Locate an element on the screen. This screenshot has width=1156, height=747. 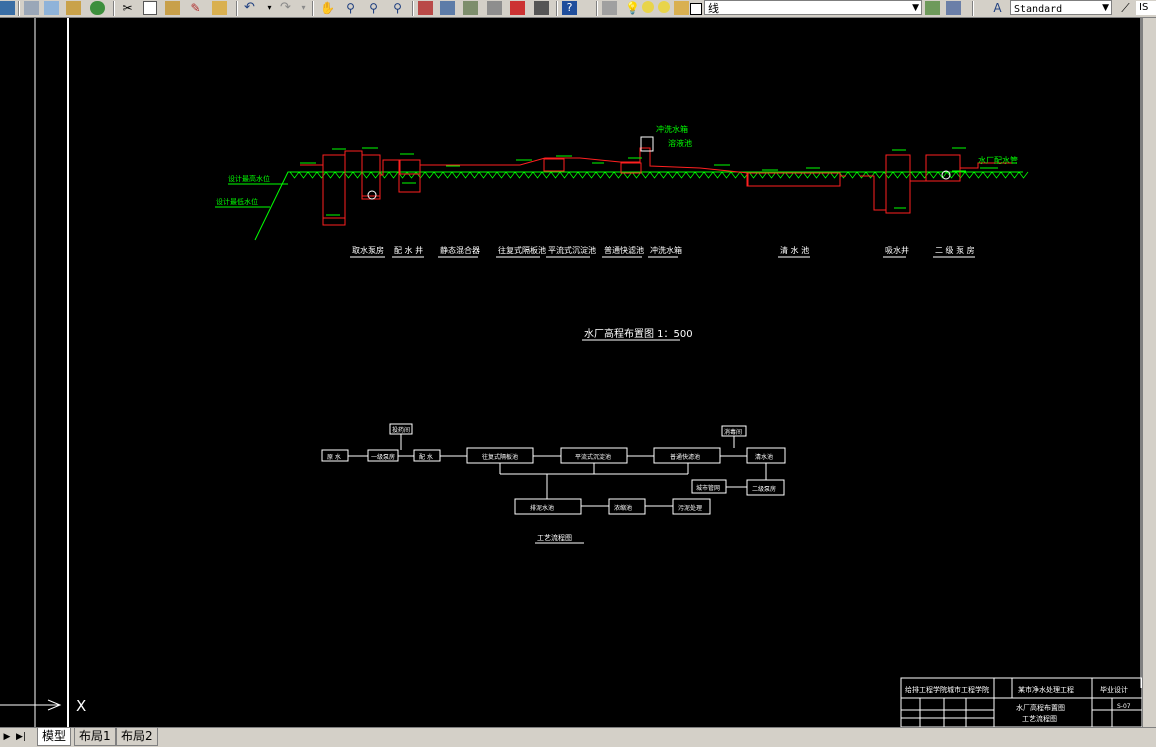
print-icon is located at coordinates (31, 8).